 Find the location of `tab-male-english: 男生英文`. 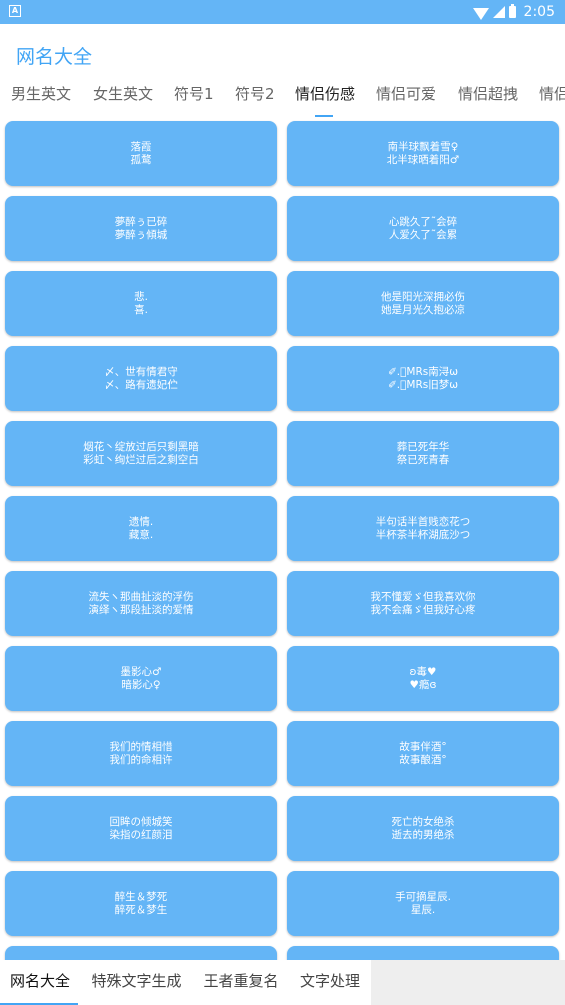

tab-male-english: 男生英文 is located at coordinates (41, 98).